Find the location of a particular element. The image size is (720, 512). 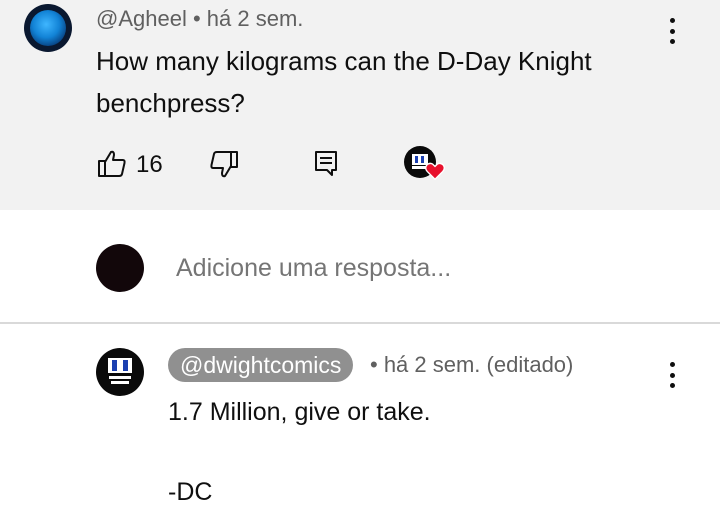

like-count: 16 is located at coordinates (149, 164).